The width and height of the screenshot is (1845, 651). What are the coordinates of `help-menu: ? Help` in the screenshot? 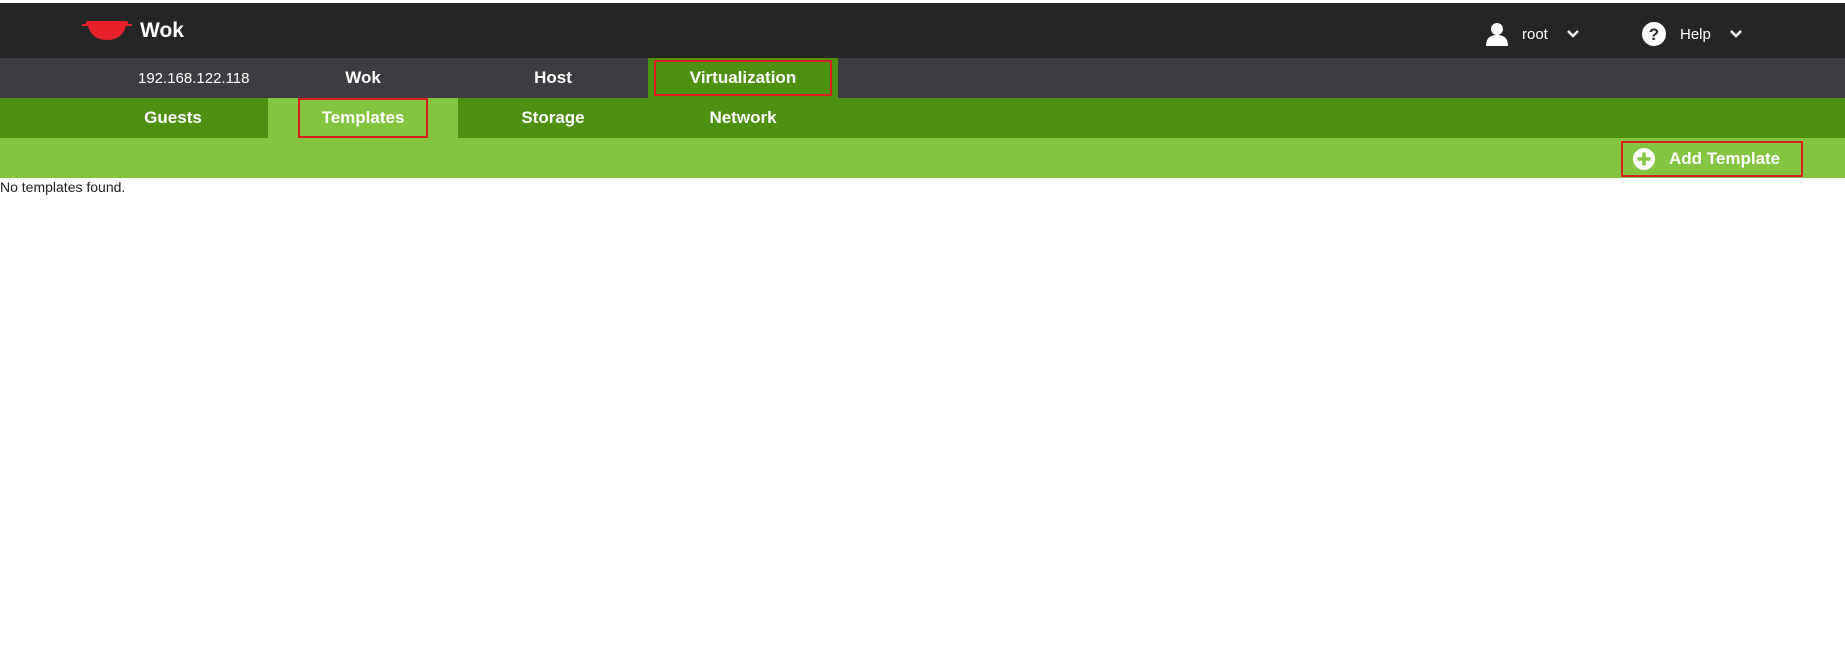 It's located at (1692, 34).